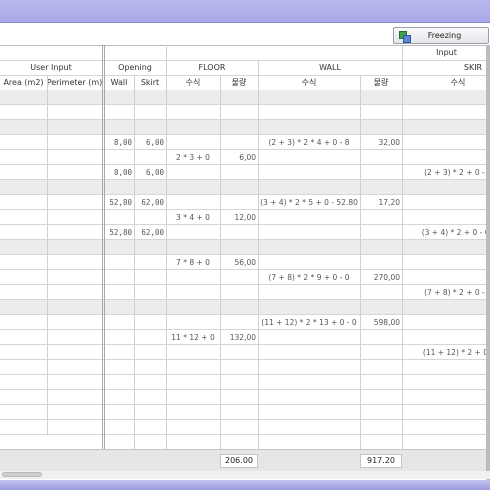  I want to click on header-opening-wall: Wall, so click(119, 82).